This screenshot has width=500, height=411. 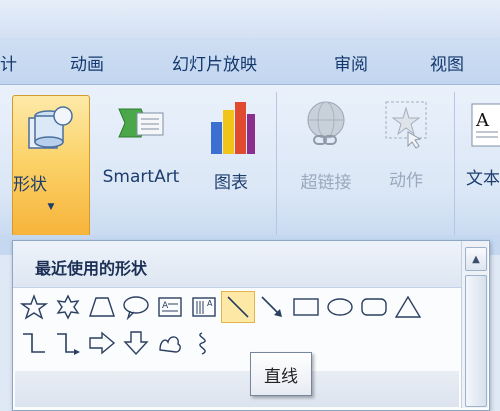 What do you see at coordinates (136, 307) in the screenshot?
I see `speech-bubble-icon` at bounding box center [136, 307].